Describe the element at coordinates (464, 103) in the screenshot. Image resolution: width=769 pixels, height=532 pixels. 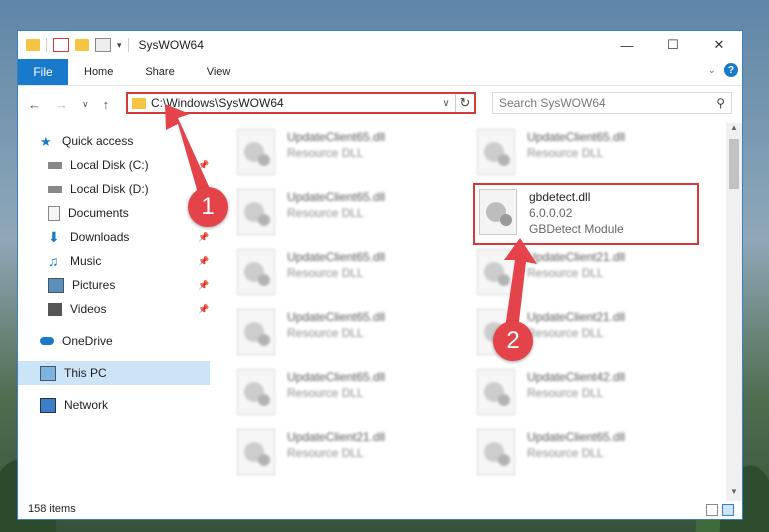
I see `refresh-icon: ↻` at that location.